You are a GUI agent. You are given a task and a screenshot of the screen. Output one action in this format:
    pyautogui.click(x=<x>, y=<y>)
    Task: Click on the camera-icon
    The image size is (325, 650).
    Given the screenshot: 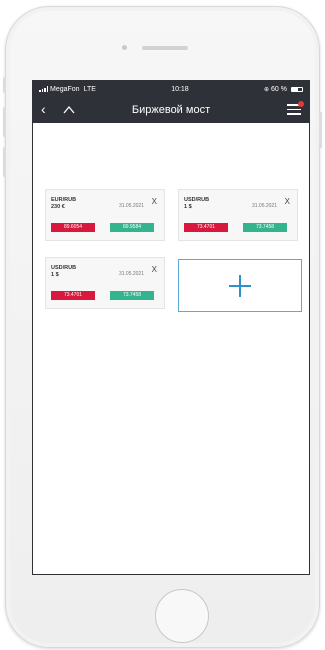 What is the action you would take?
    pyautogui.click(x=124, y=47)
    